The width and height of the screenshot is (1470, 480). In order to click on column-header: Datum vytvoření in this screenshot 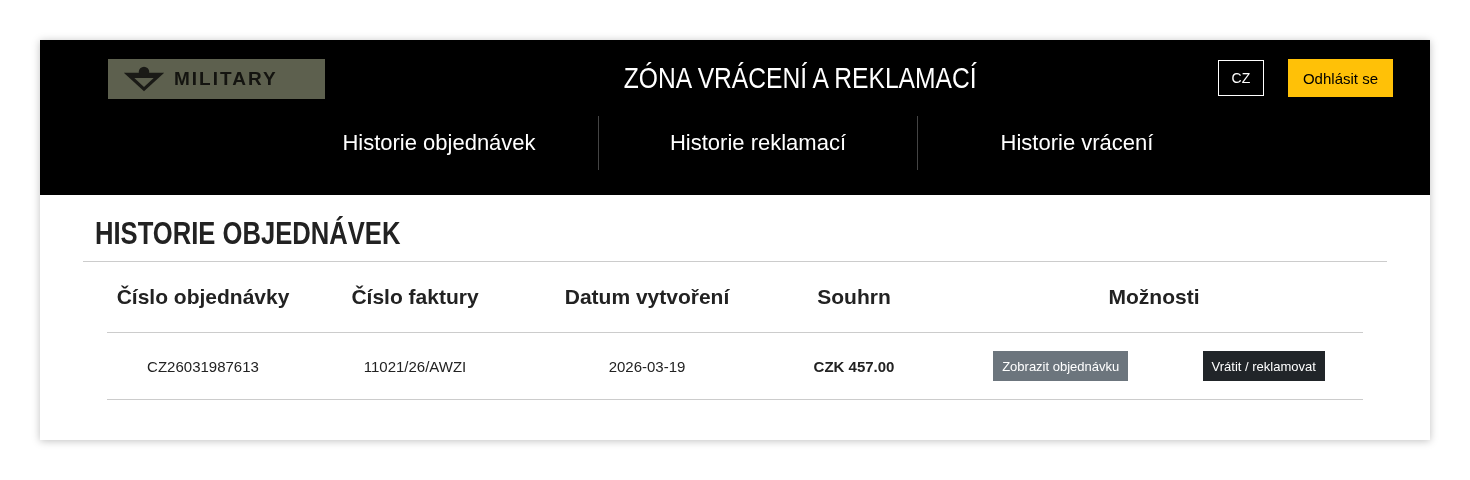, I will do `click(647, 297)`.